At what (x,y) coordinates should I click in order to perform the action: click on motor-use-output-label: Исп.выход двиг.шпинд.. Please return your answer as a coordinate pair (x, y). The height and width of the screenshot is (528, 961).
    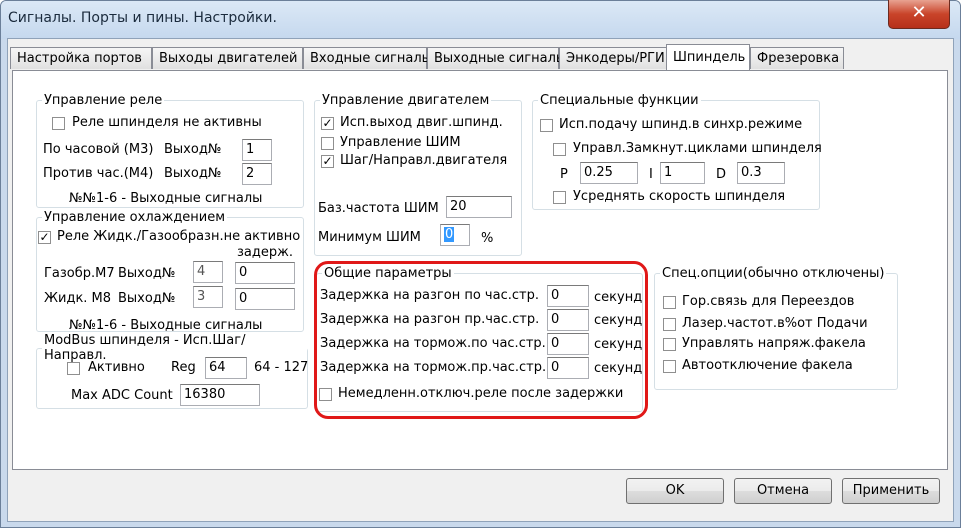
    Looking at the image, I should click on (421, 122).